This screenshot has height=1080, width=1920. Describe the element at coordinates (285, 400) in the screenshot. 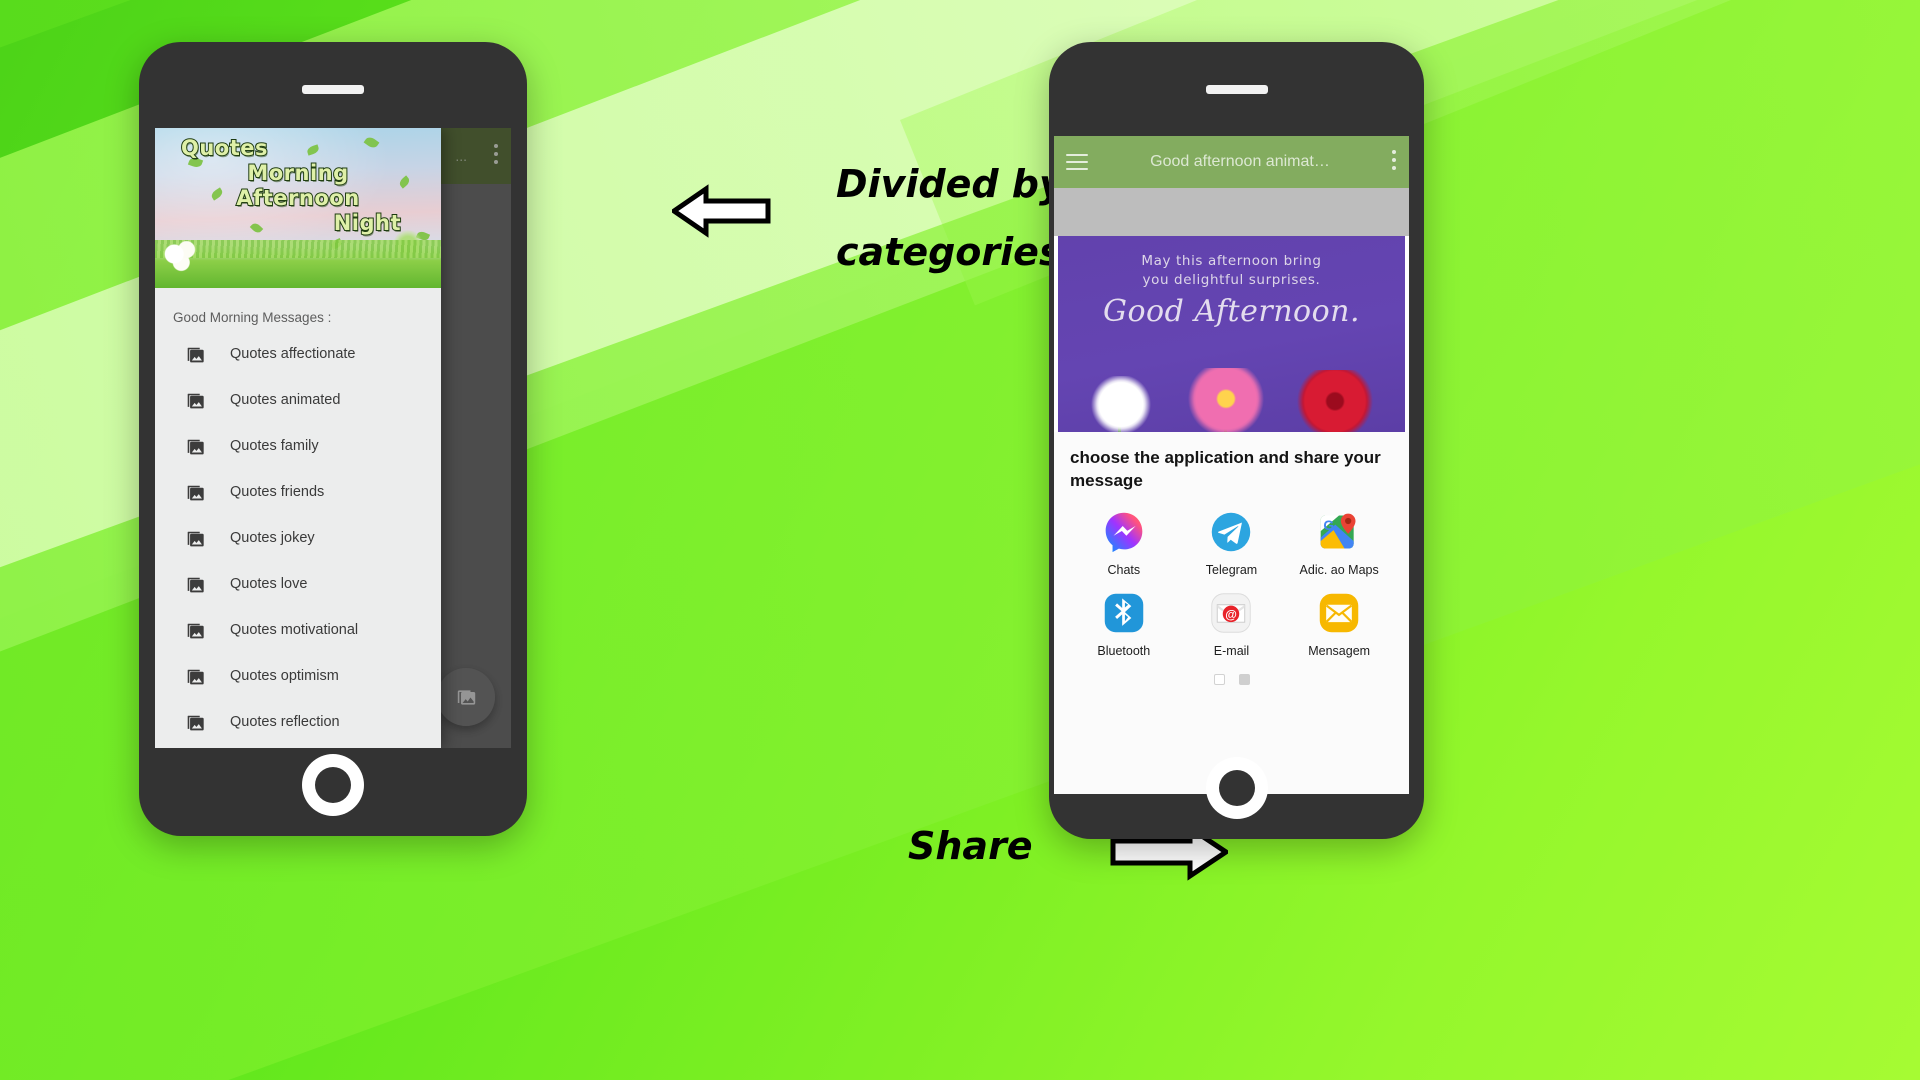

I see `drawer-item-label: Quotes animated` at that location.